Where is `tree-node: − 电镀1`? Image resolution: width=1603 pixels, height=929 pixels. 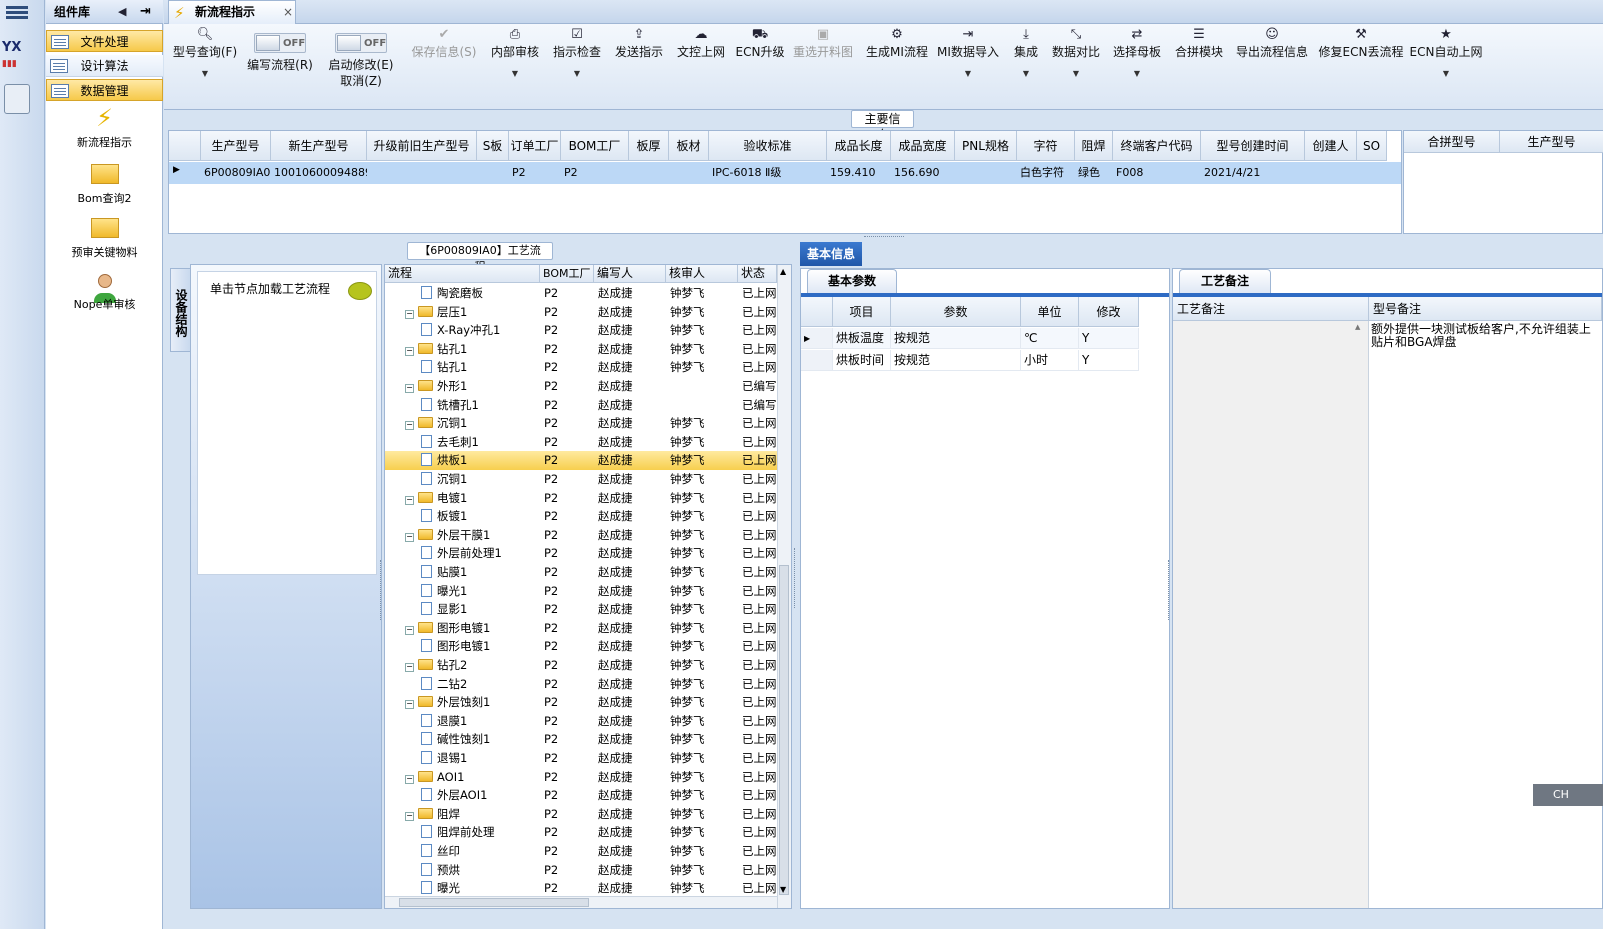
tree-node: − 电镀1 is located at coordinates (470, 498).